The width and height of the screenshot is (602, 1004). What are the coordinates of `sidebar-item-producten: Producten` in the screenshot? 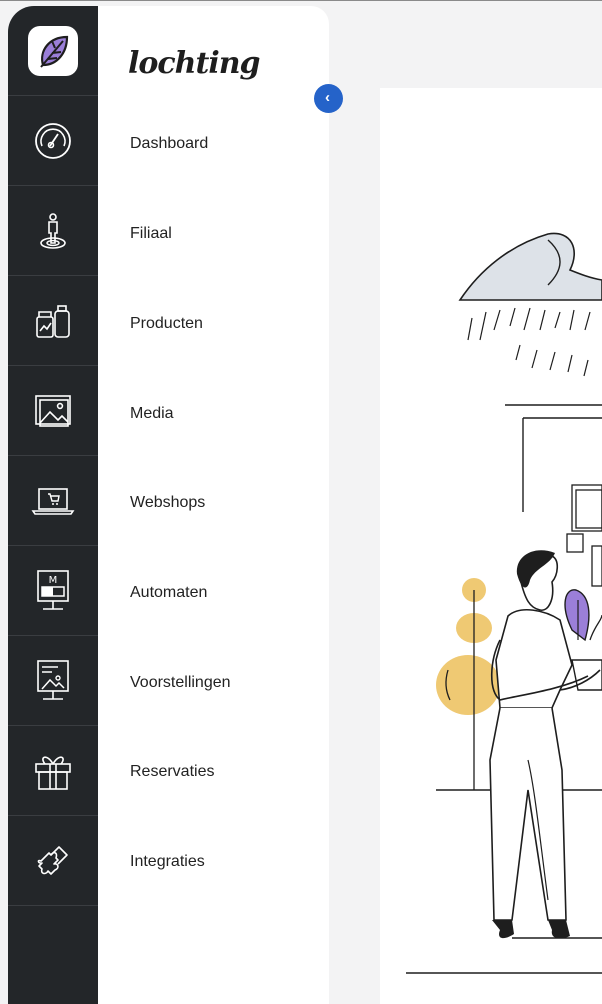 It's located at (166, 324).